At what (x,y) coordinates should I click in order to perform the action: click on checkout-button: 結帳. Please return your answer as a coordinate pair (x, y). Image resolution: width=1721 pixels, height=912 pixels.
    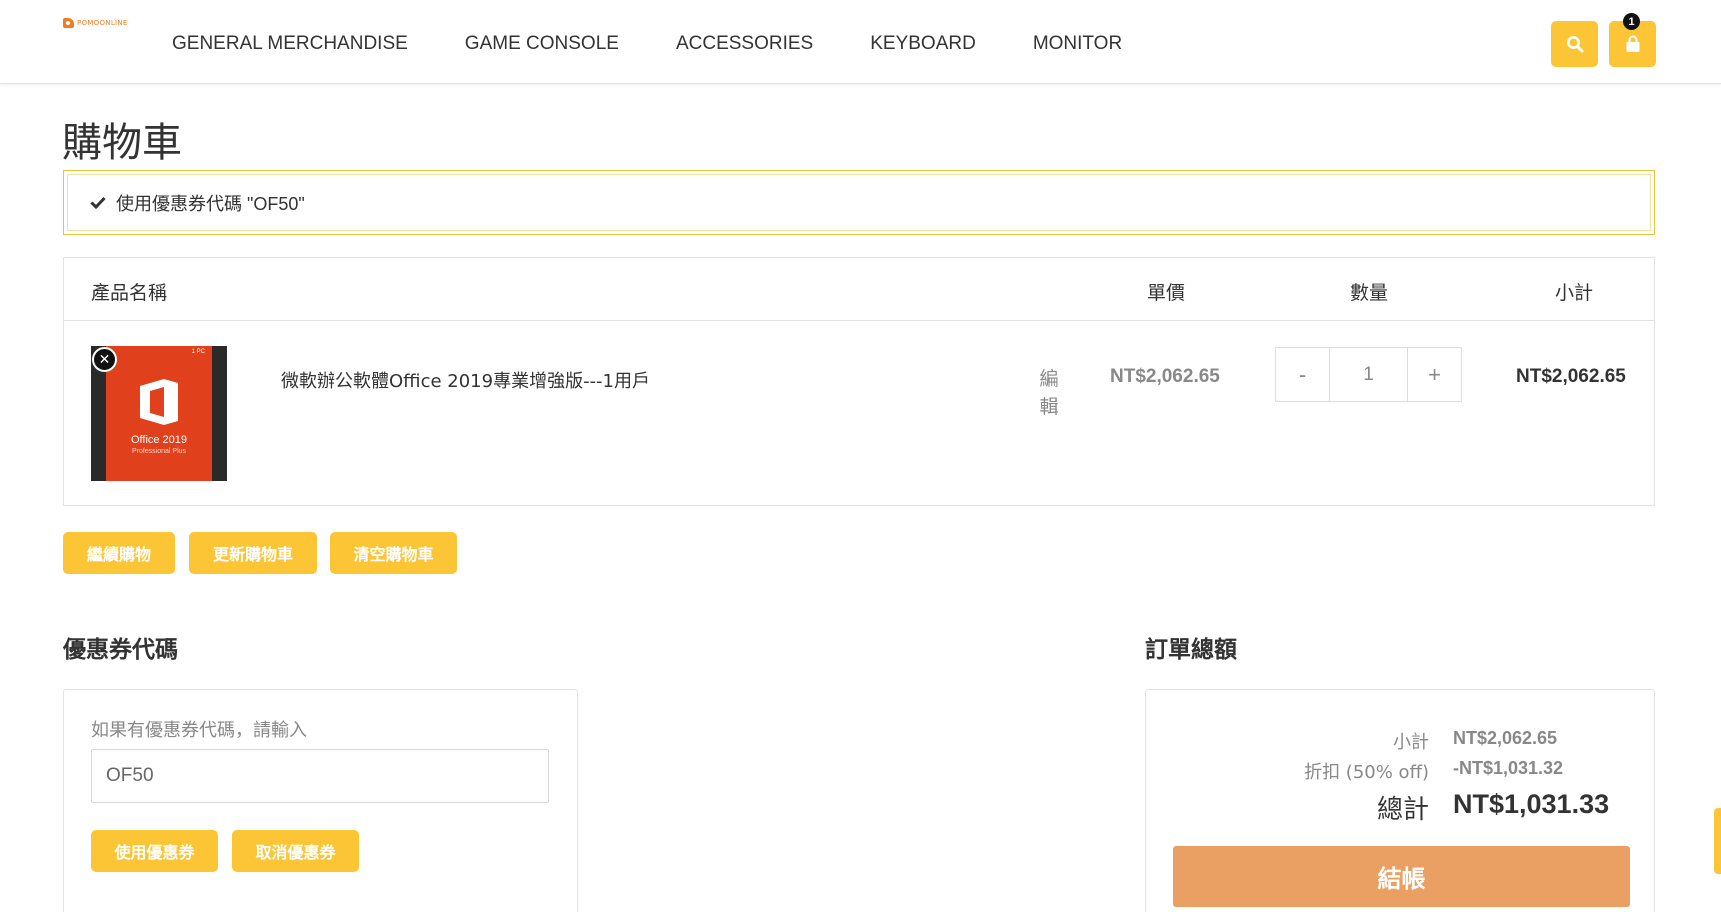
    Looking at the image, I should click on (1401, 876).